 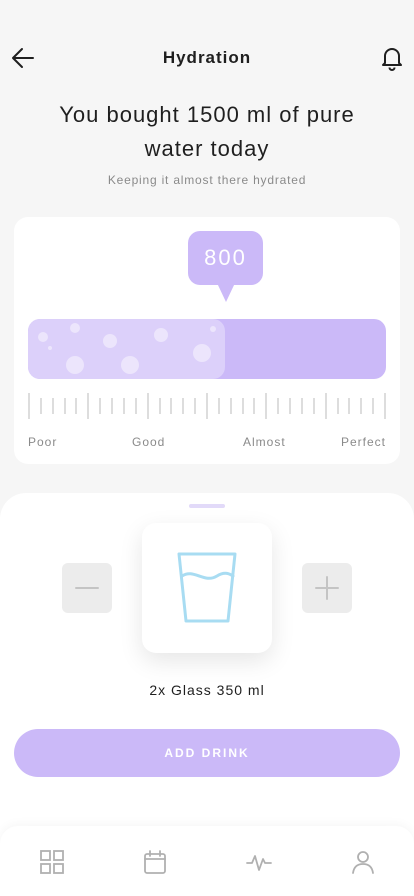 What do you see at coordinates (149, 442) in the screenshot?
I see `scale-label-good: Good` at bounding box center [149, 442].